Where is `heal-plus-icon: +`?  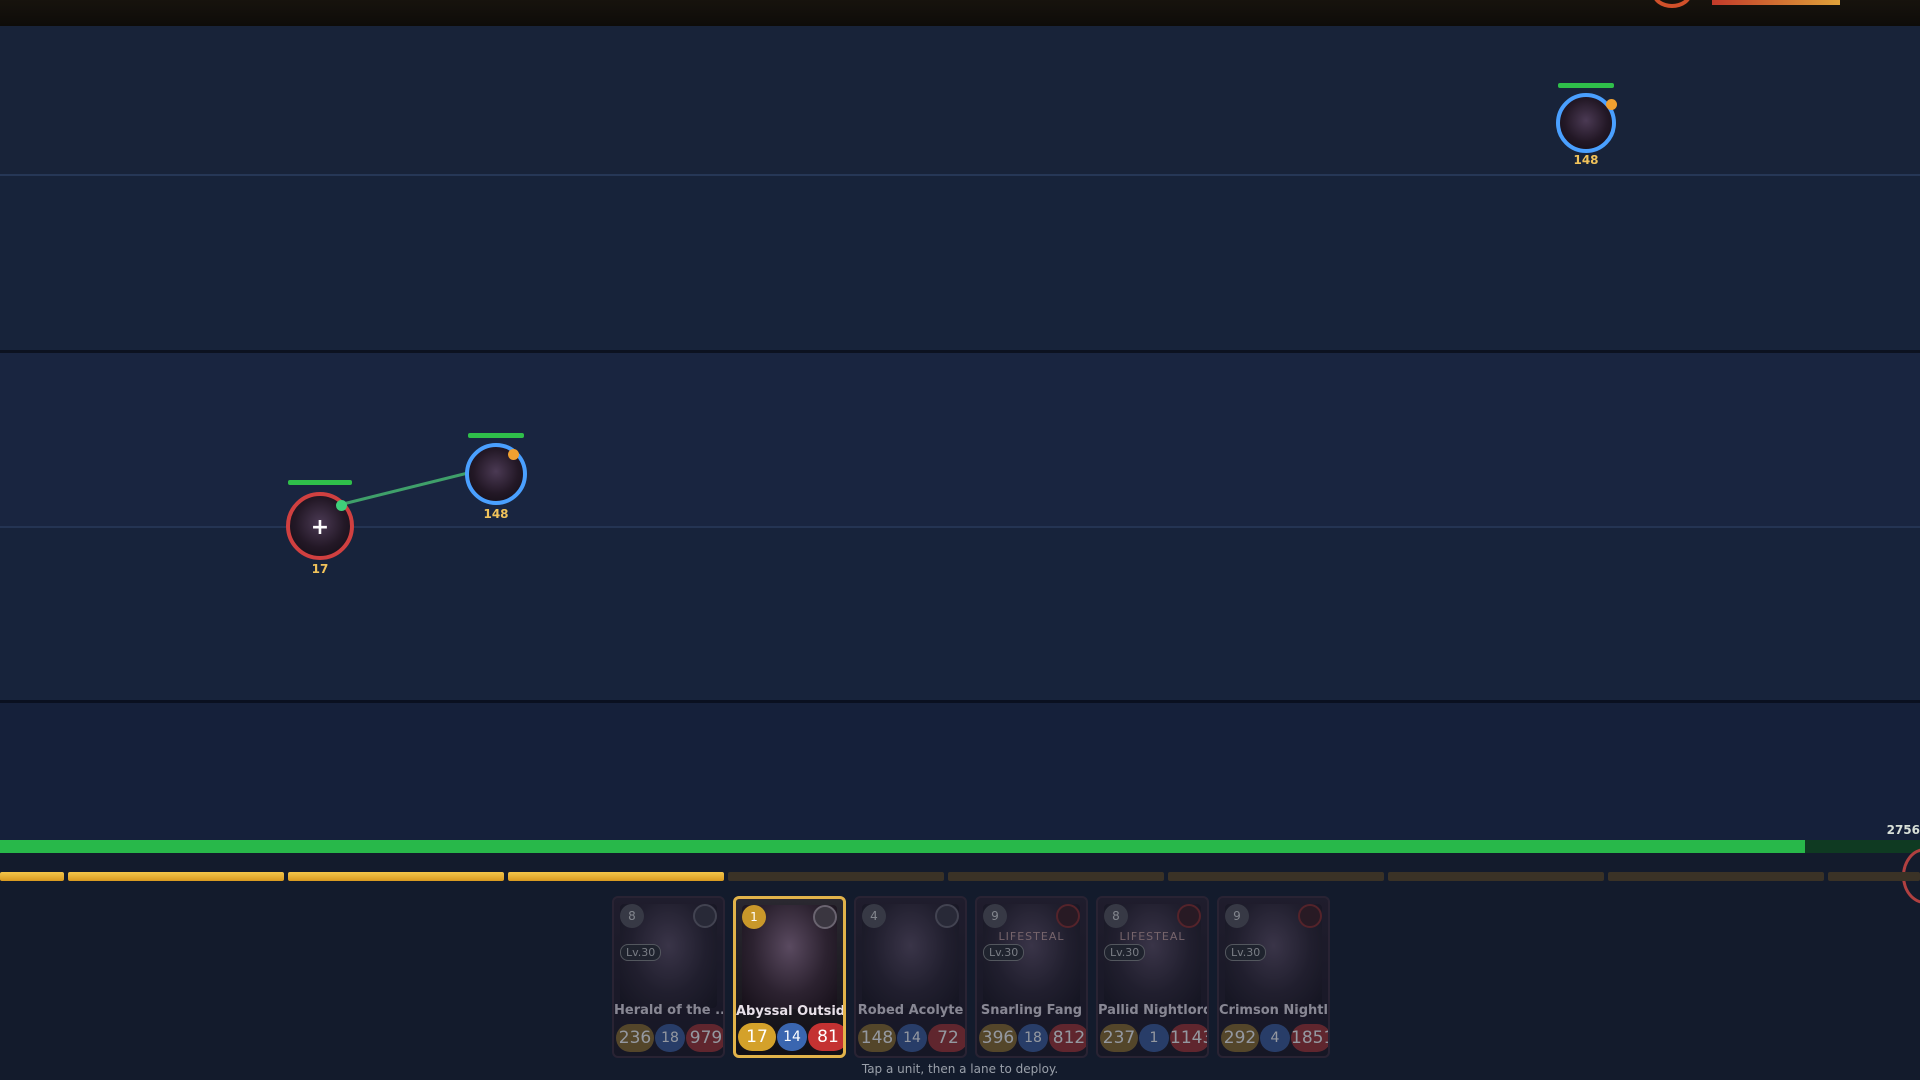
heal-plus-icon: + is located at coordinates (320, 527).